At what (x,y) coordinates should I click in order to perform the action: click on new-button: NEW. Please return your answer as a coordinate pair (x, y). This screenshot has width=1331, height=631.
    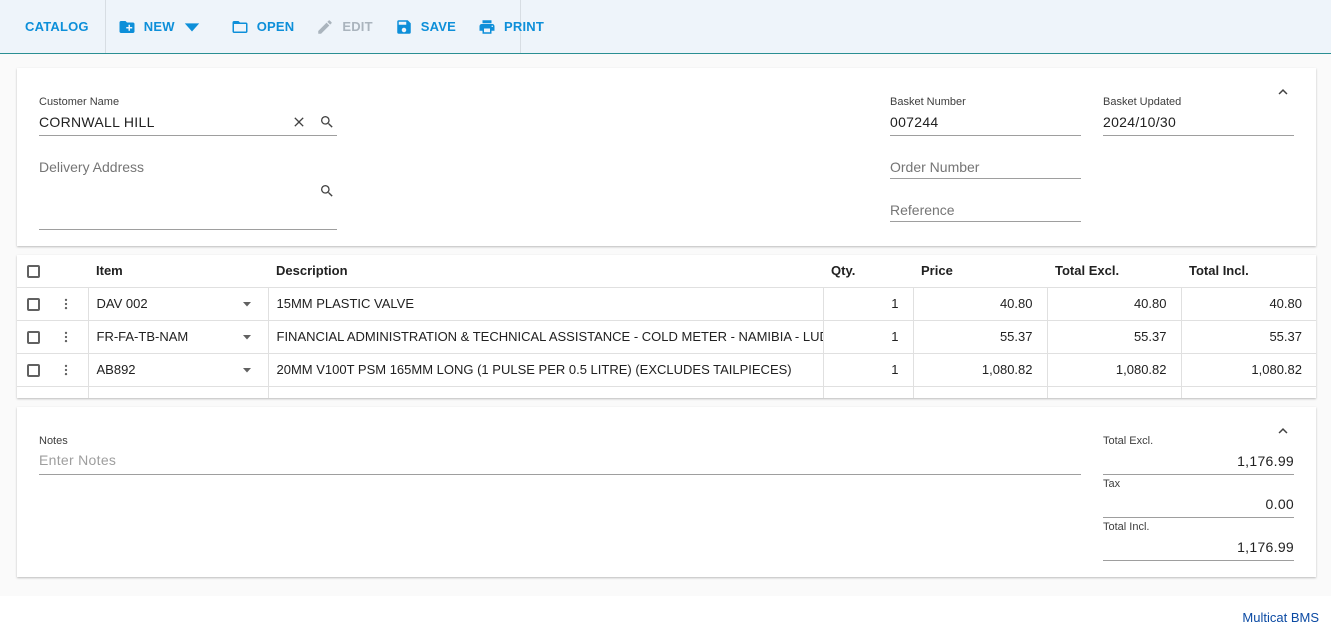
    Looking at the image, I should click on (163, 27).